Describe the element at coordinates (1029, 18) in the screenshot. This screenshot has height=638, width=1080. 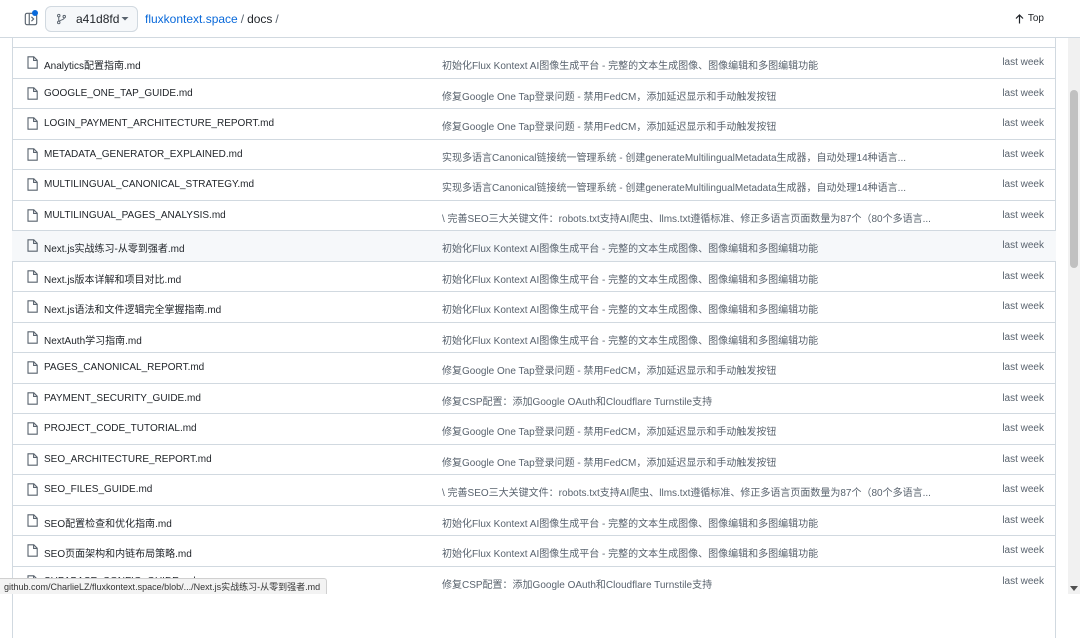
I see `top-button: Top` at that location.